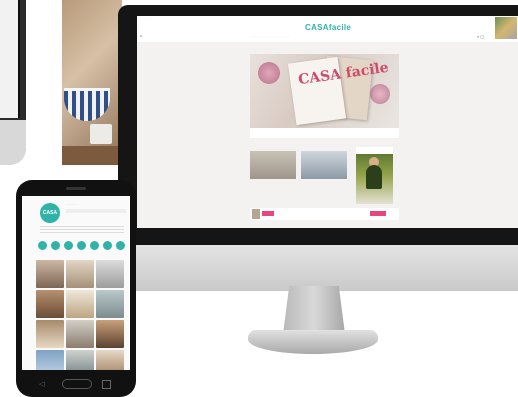  Describe the element at coordinates (82, 230) in the screenshot. I see `profile-bio` at that location.